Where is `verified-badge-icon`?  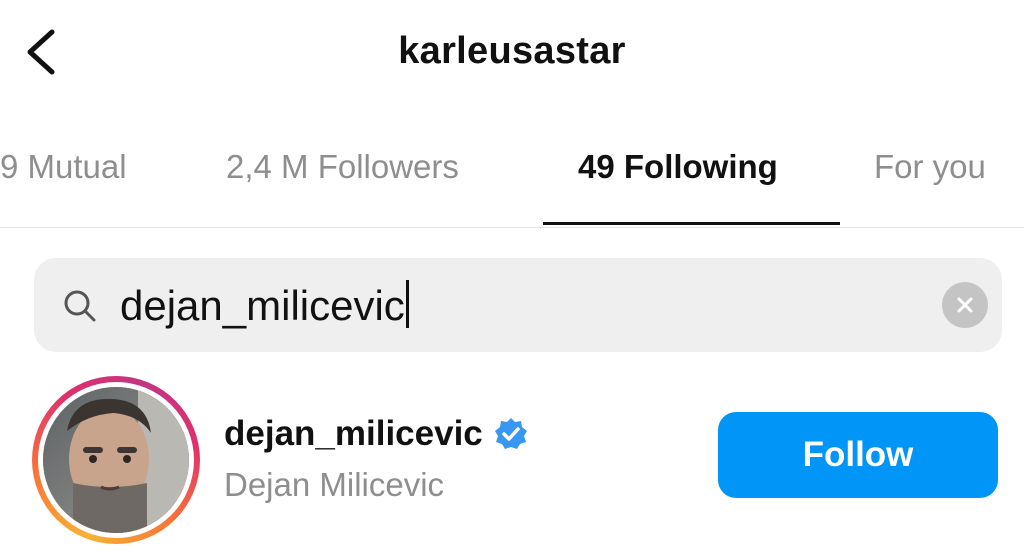
verified-badge-icon is located at coordinates (510, 433).